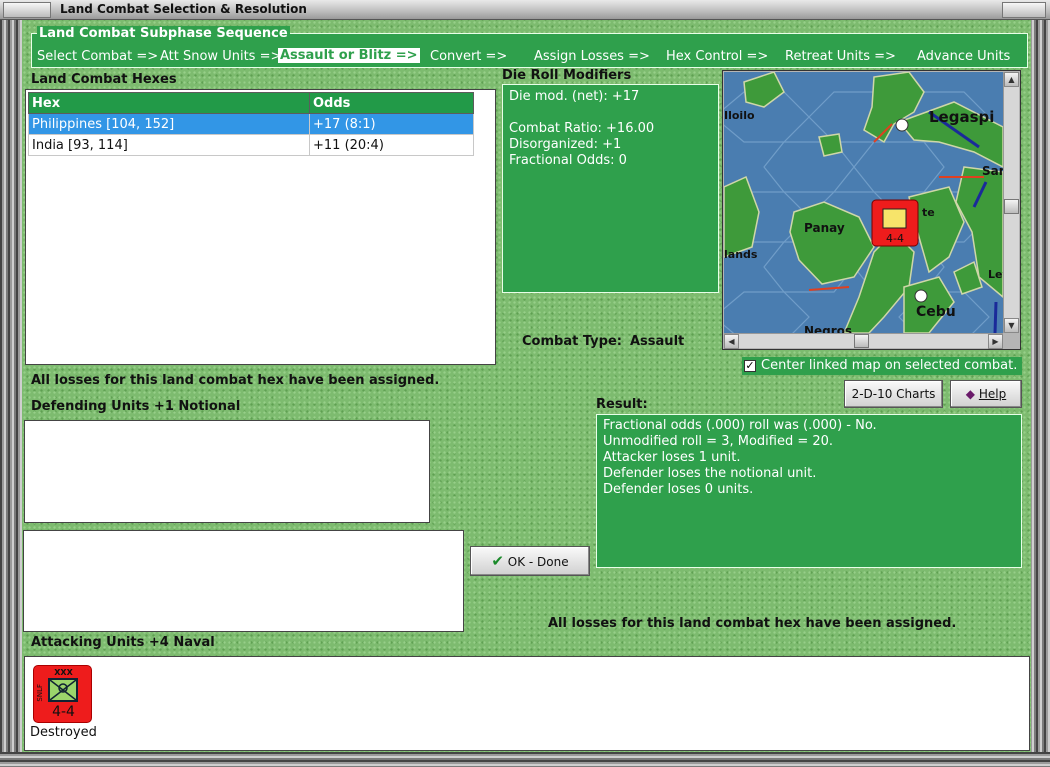 This screenshot has height=767, width=1050. I want to click on result-line: Defender loses 0 units., so click(678, 489).